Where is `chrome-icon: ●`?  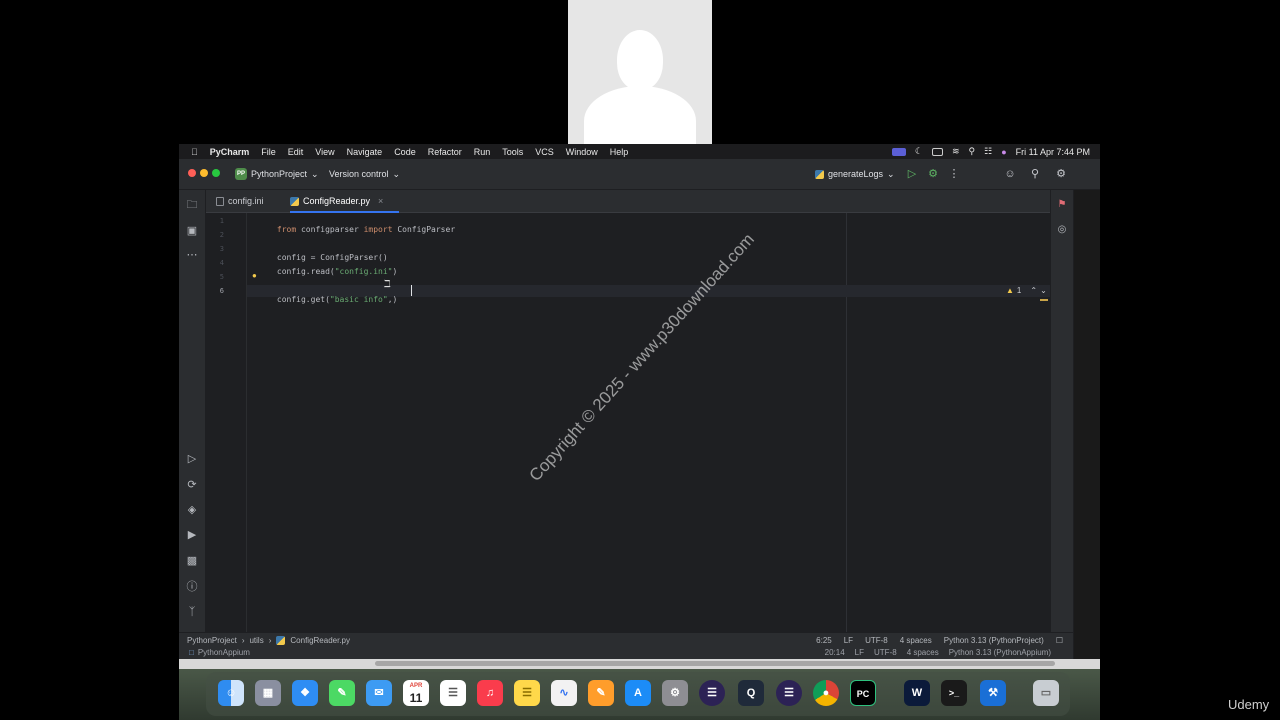
chrome-icon: ● is located at coordinates (826, 693).